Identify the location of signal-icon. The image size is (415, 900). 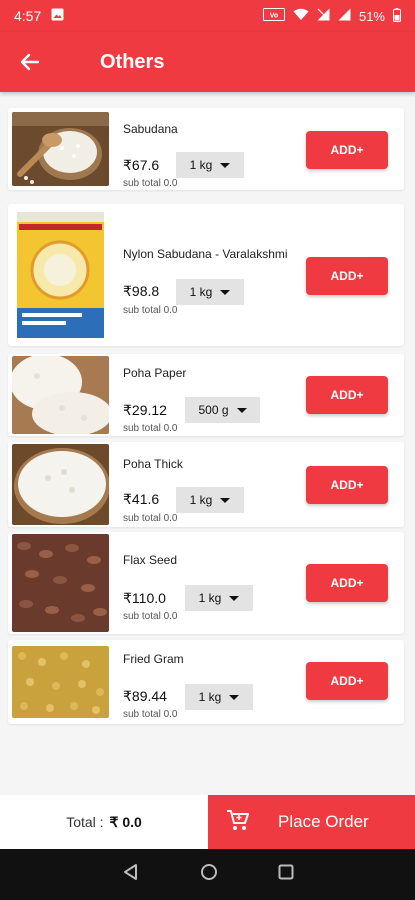
(323, 16).